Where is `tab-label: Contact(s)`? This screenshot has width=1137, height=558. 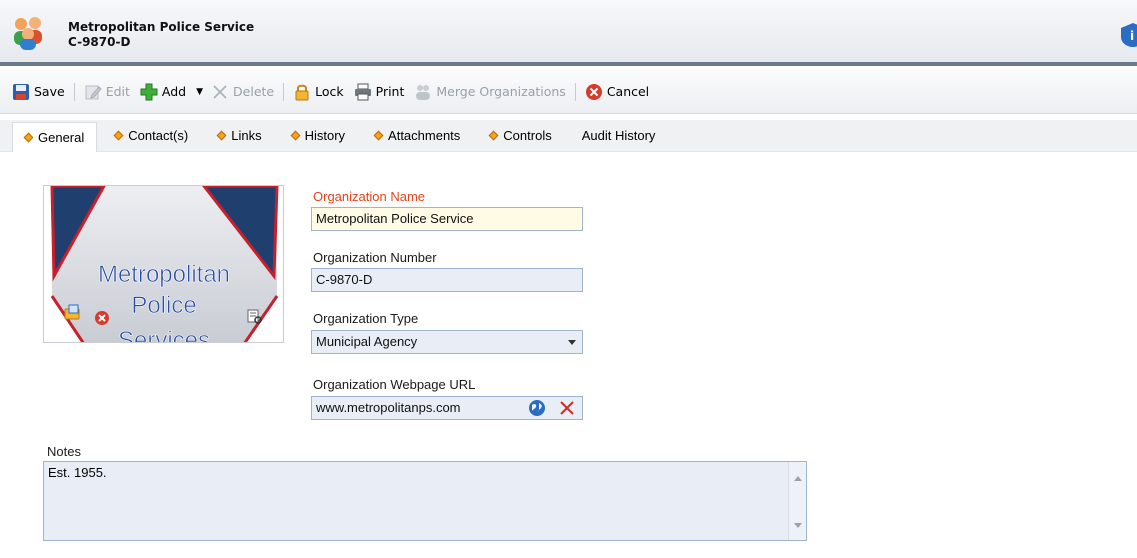
tab-label: Contact(s) is located at coordinates (158, 135).